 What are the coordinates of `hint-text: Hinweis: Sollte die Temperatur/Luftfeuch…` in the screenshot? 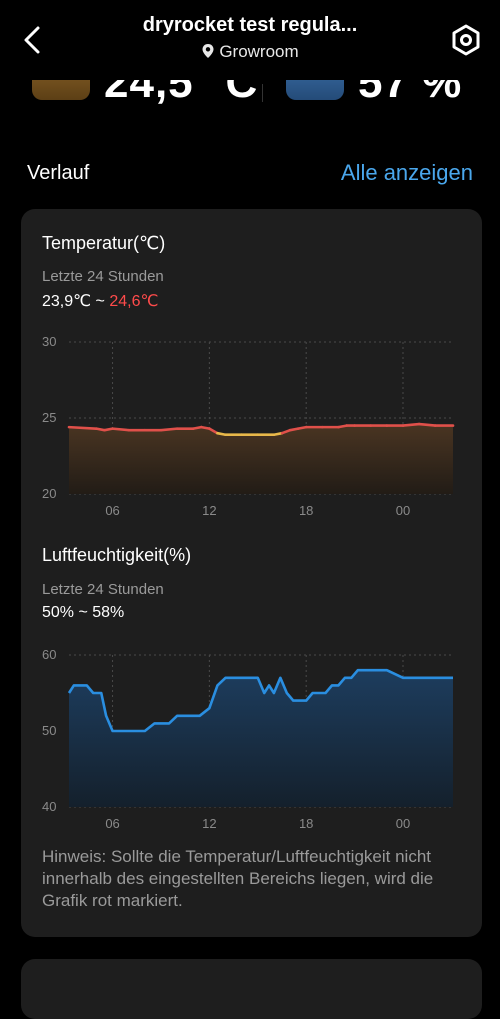 It's located at (252, 879).